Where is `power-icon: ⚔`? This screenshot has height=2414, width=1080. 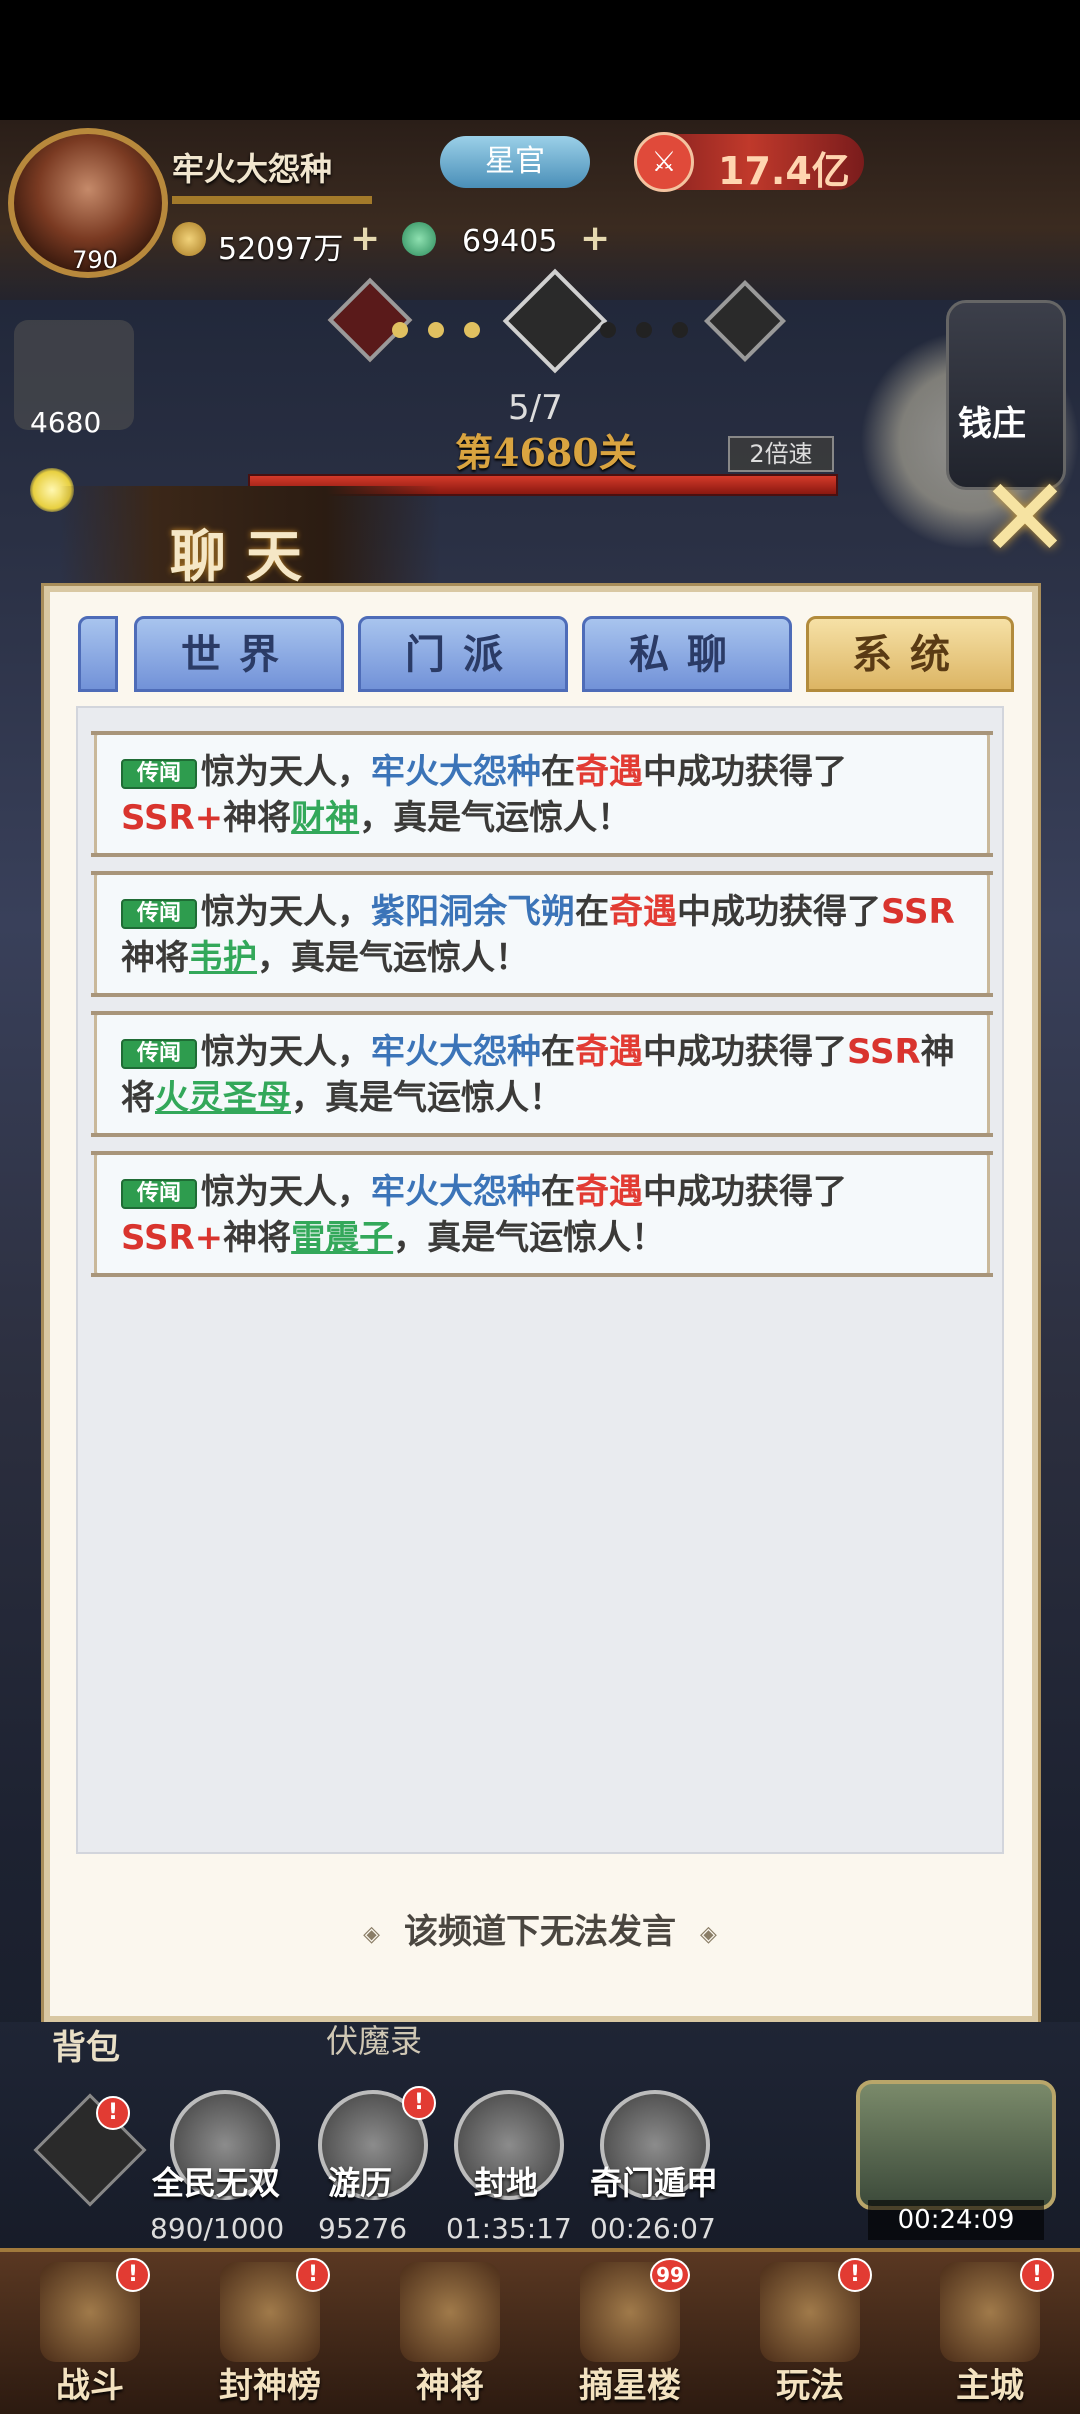 power-icon: ⚔ is located at coordinates (664, 162).